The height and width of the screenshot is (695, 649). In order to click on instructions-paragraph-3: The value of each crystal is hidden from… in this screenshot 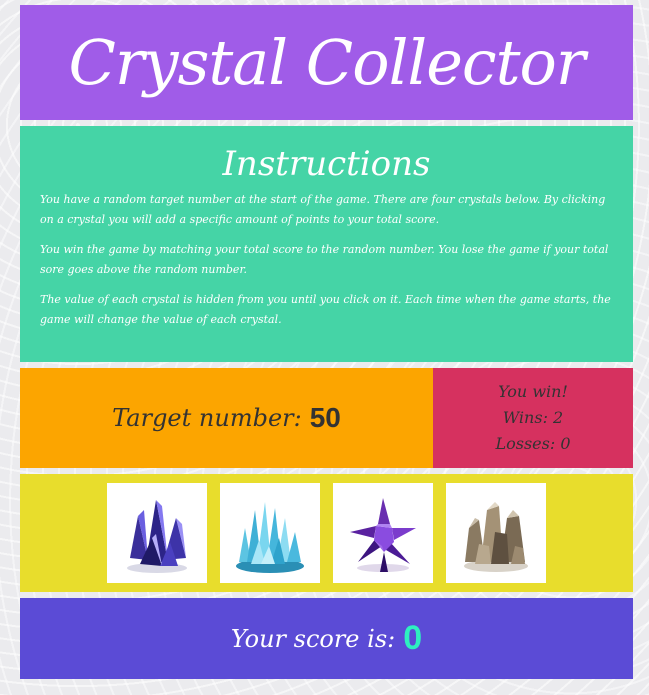, I will do `click(325, 309)`.